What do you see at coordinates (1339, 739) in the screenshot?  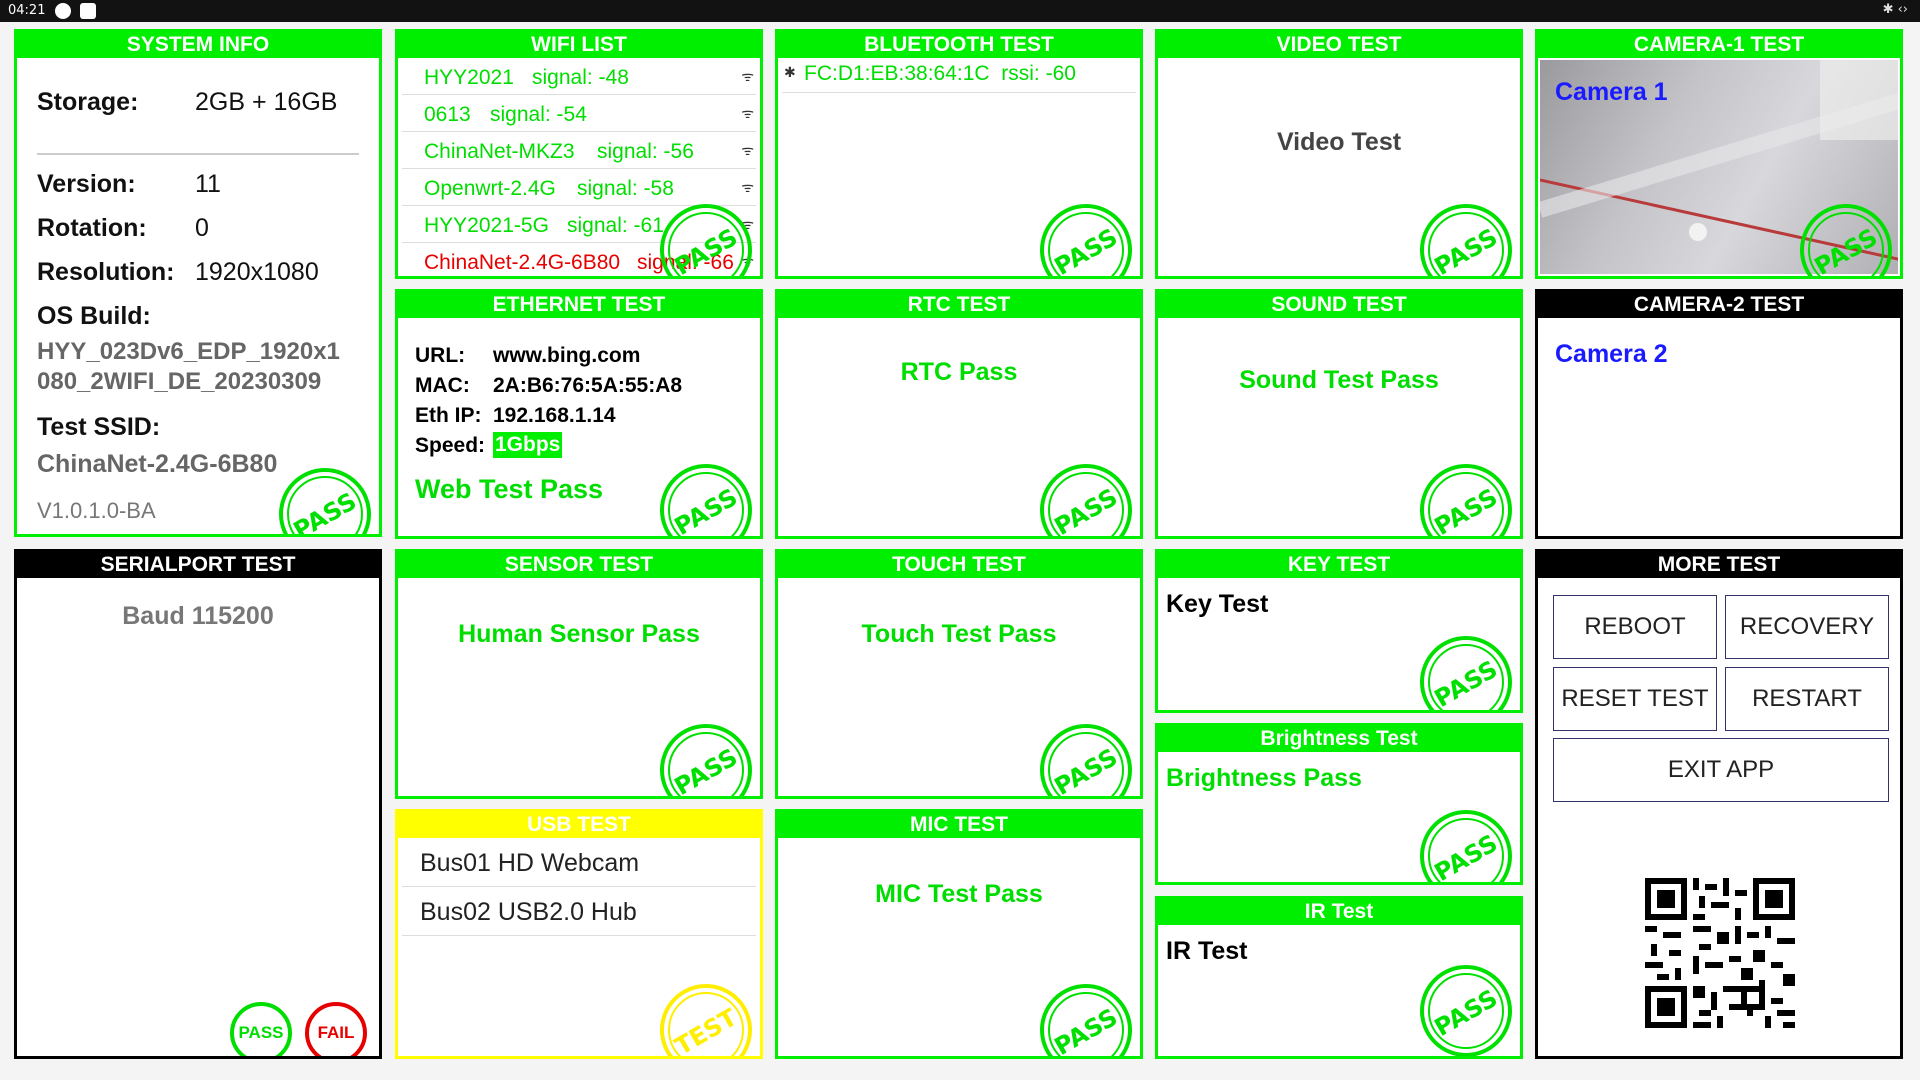 I see `panel-title: Brightness Test` at bounding box center [1339, 739].